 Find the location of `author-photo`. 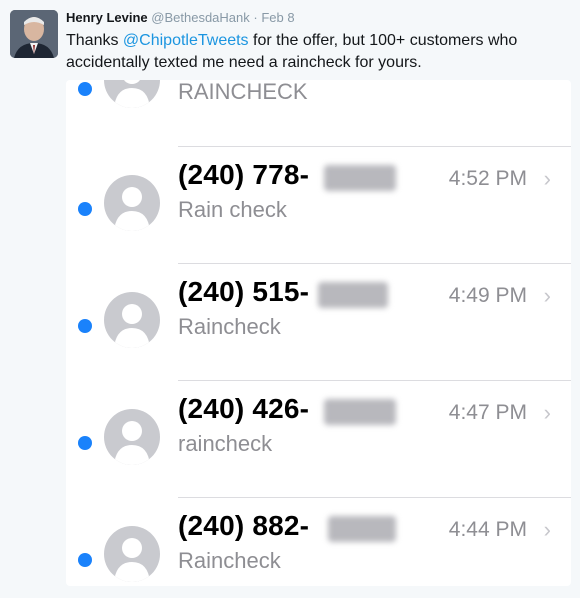

author-photo is located at coordinates (34, 34).